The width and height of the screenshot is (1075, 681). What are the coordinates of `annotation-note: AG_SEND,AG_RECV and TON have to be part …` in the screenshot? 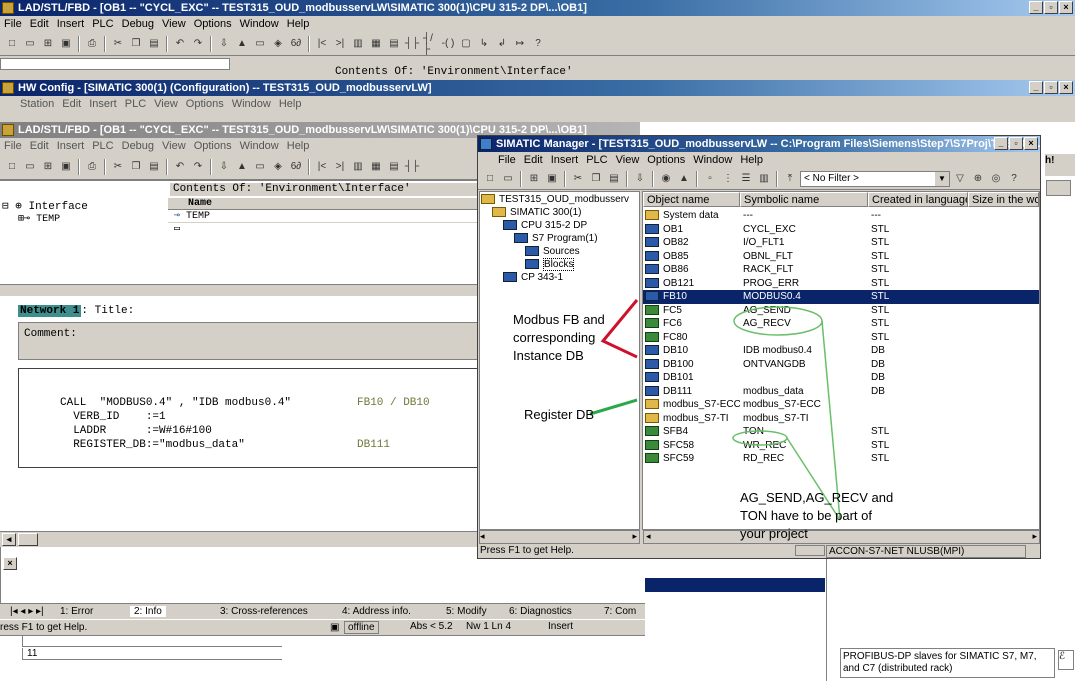 It's located at (816, 516).